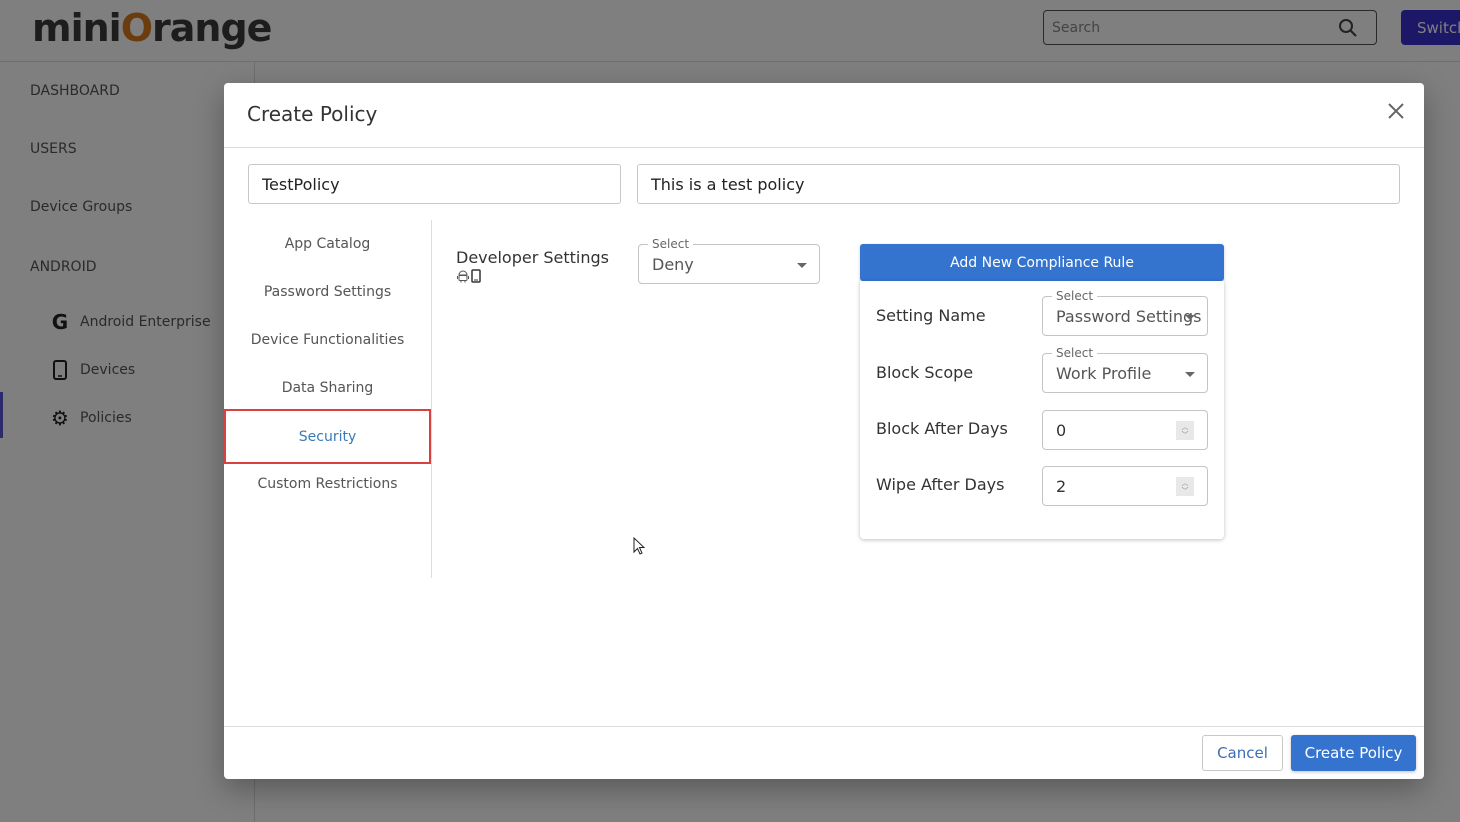 The height and width of the screenshot is (822, 1460). I want to click on modal-footer: Cancel Create Policy, so click(824, 752).